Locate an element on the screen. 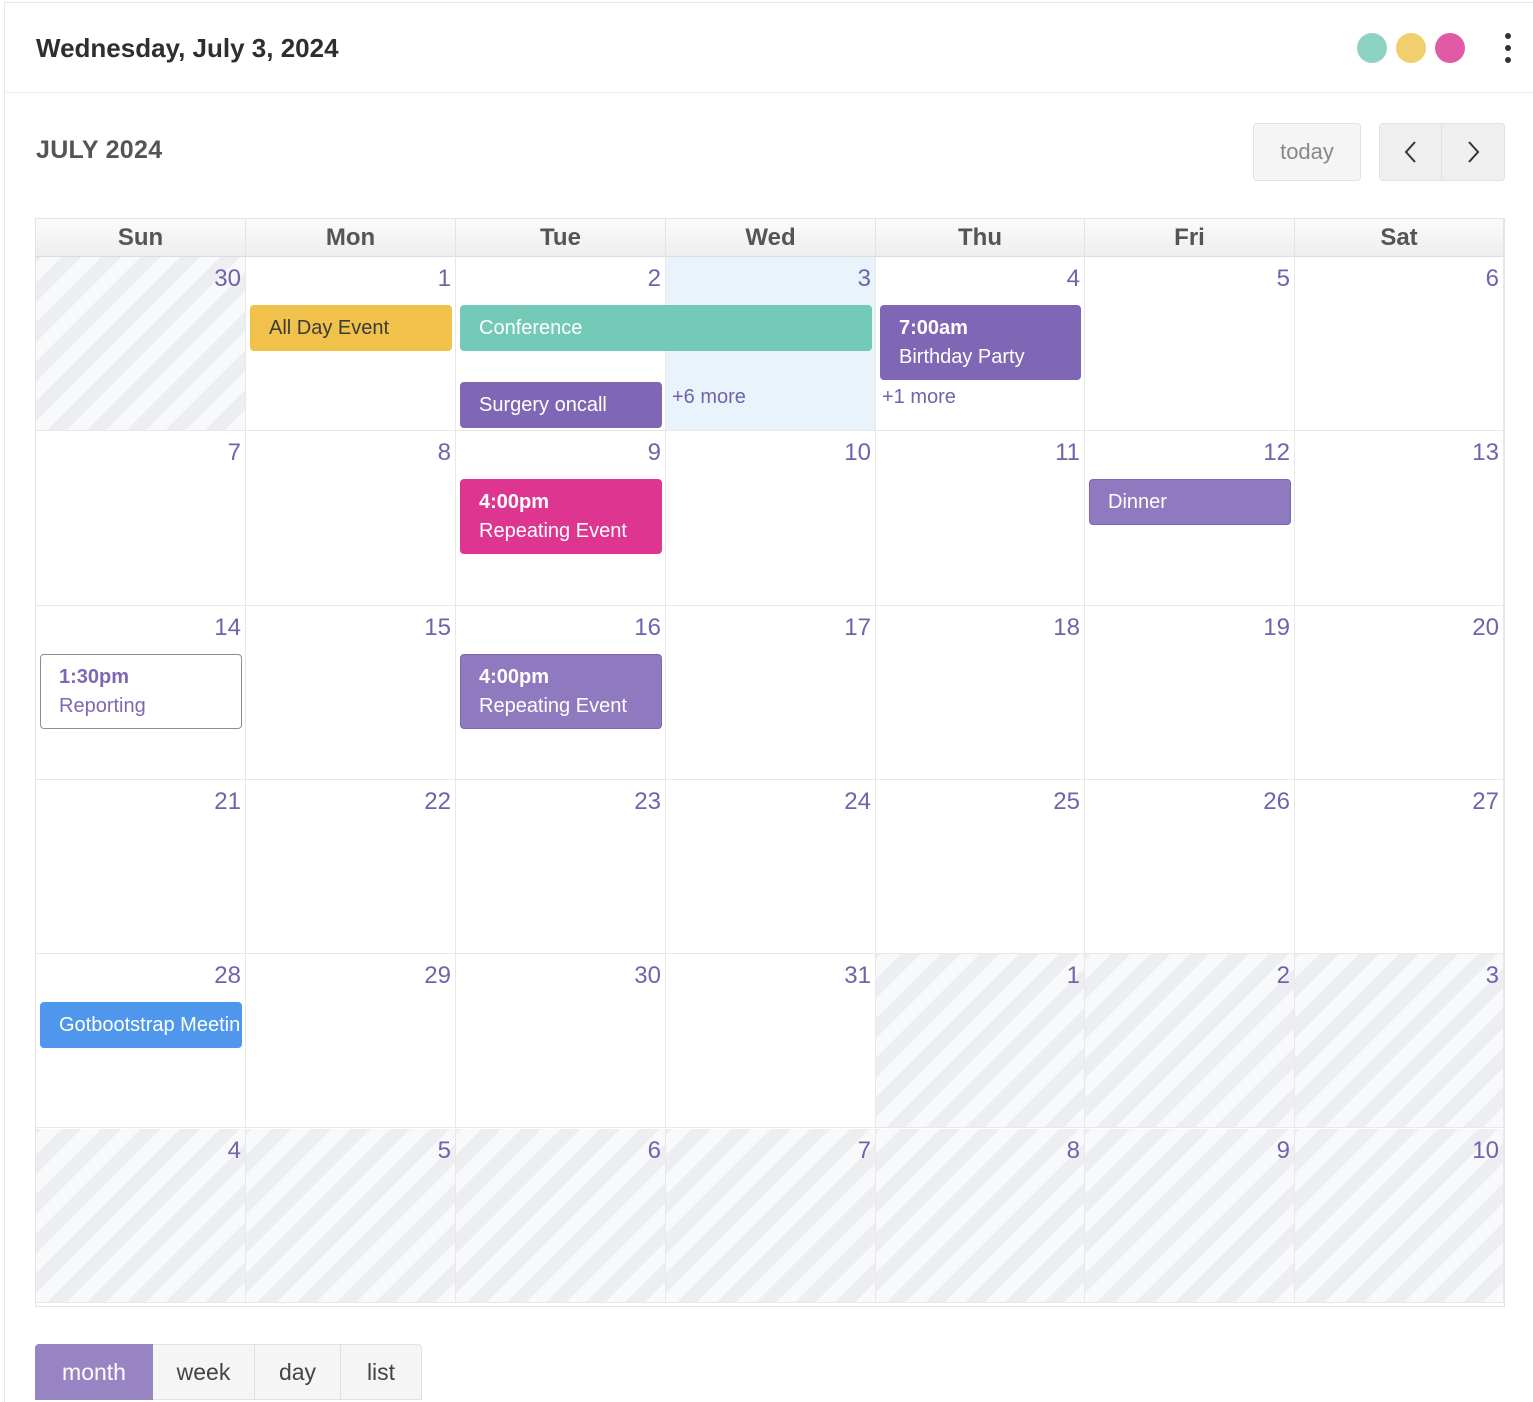 Image resolution: width=1533 pixels, height=1402 pixels. day-number: 20 is located at coordinates (1485, 628).